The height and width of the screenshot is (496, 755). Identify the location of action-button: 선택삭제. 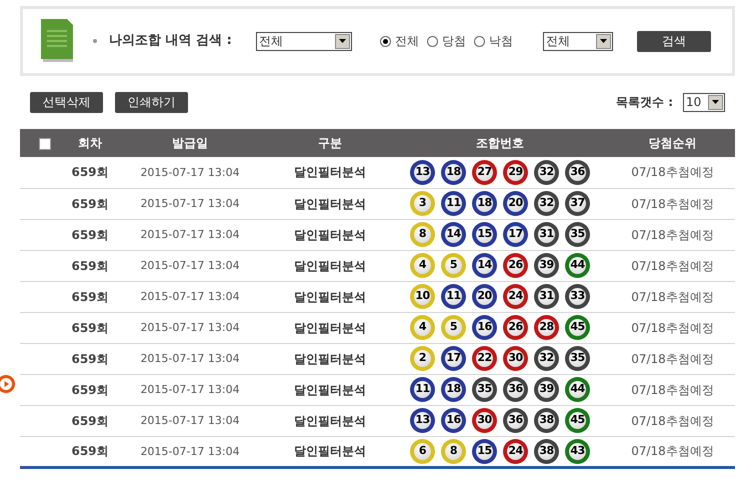
(66, 102).